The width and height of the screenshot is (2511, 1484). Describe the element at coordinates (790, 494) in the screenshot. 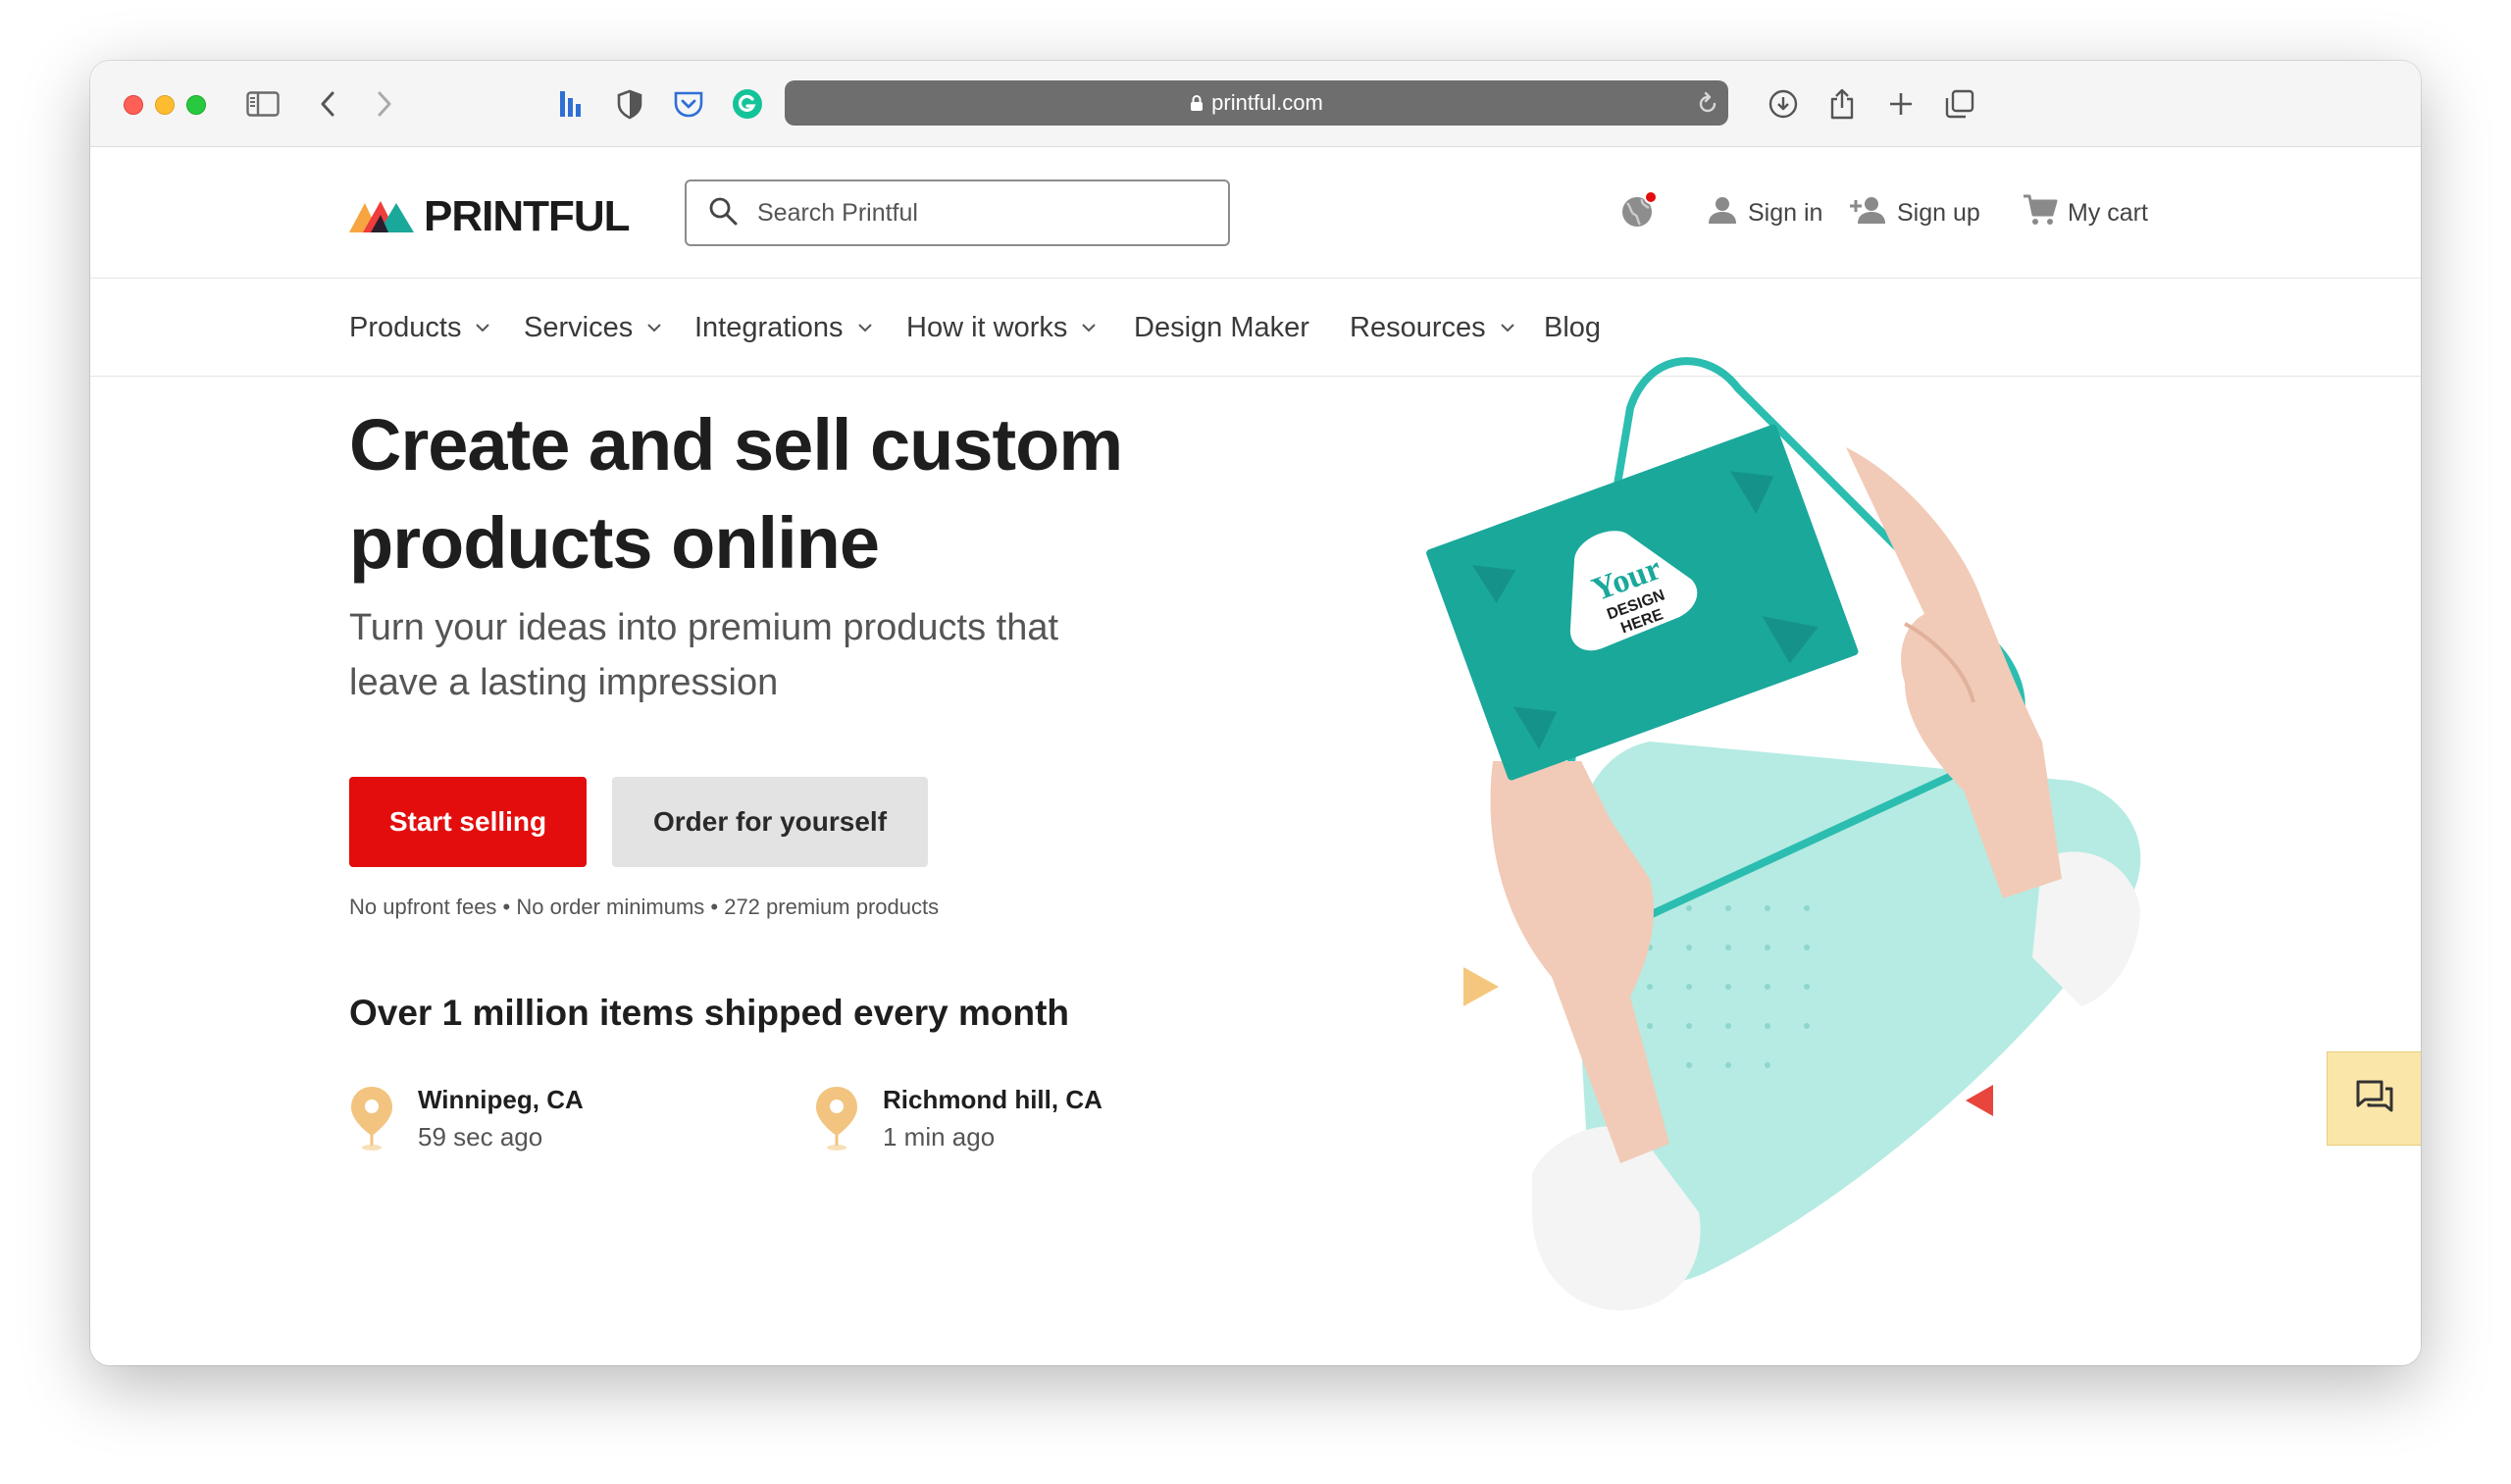

I see `hero-title: Create and sell custom products online` at that location.